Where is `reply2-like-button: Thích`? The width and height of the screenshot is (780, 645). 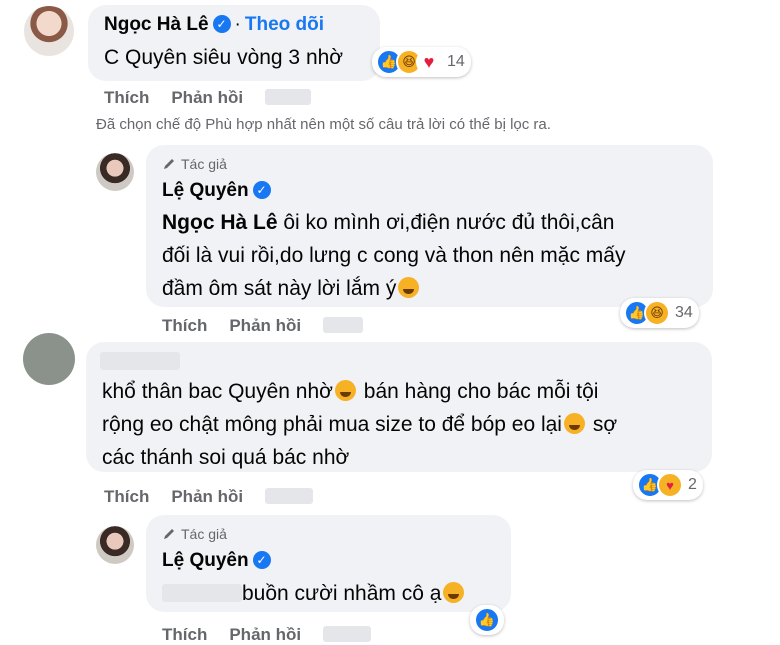
reply2-like-button: Thích is located at coordinates (184, 634).